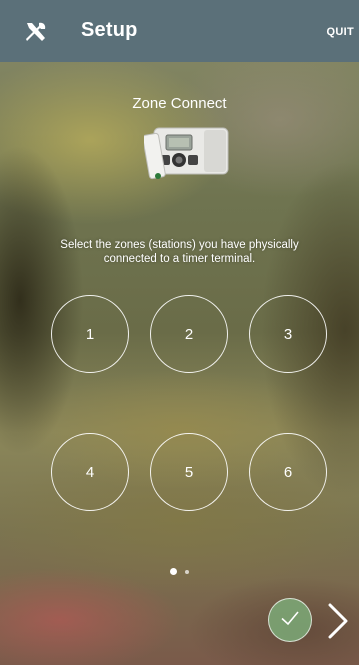 The width and height of the screenshot is (359, 665). What do you see at coordinates (109, 30) in the screenshot?
I see `page-title: Setup` at bounding box center [109, 30].